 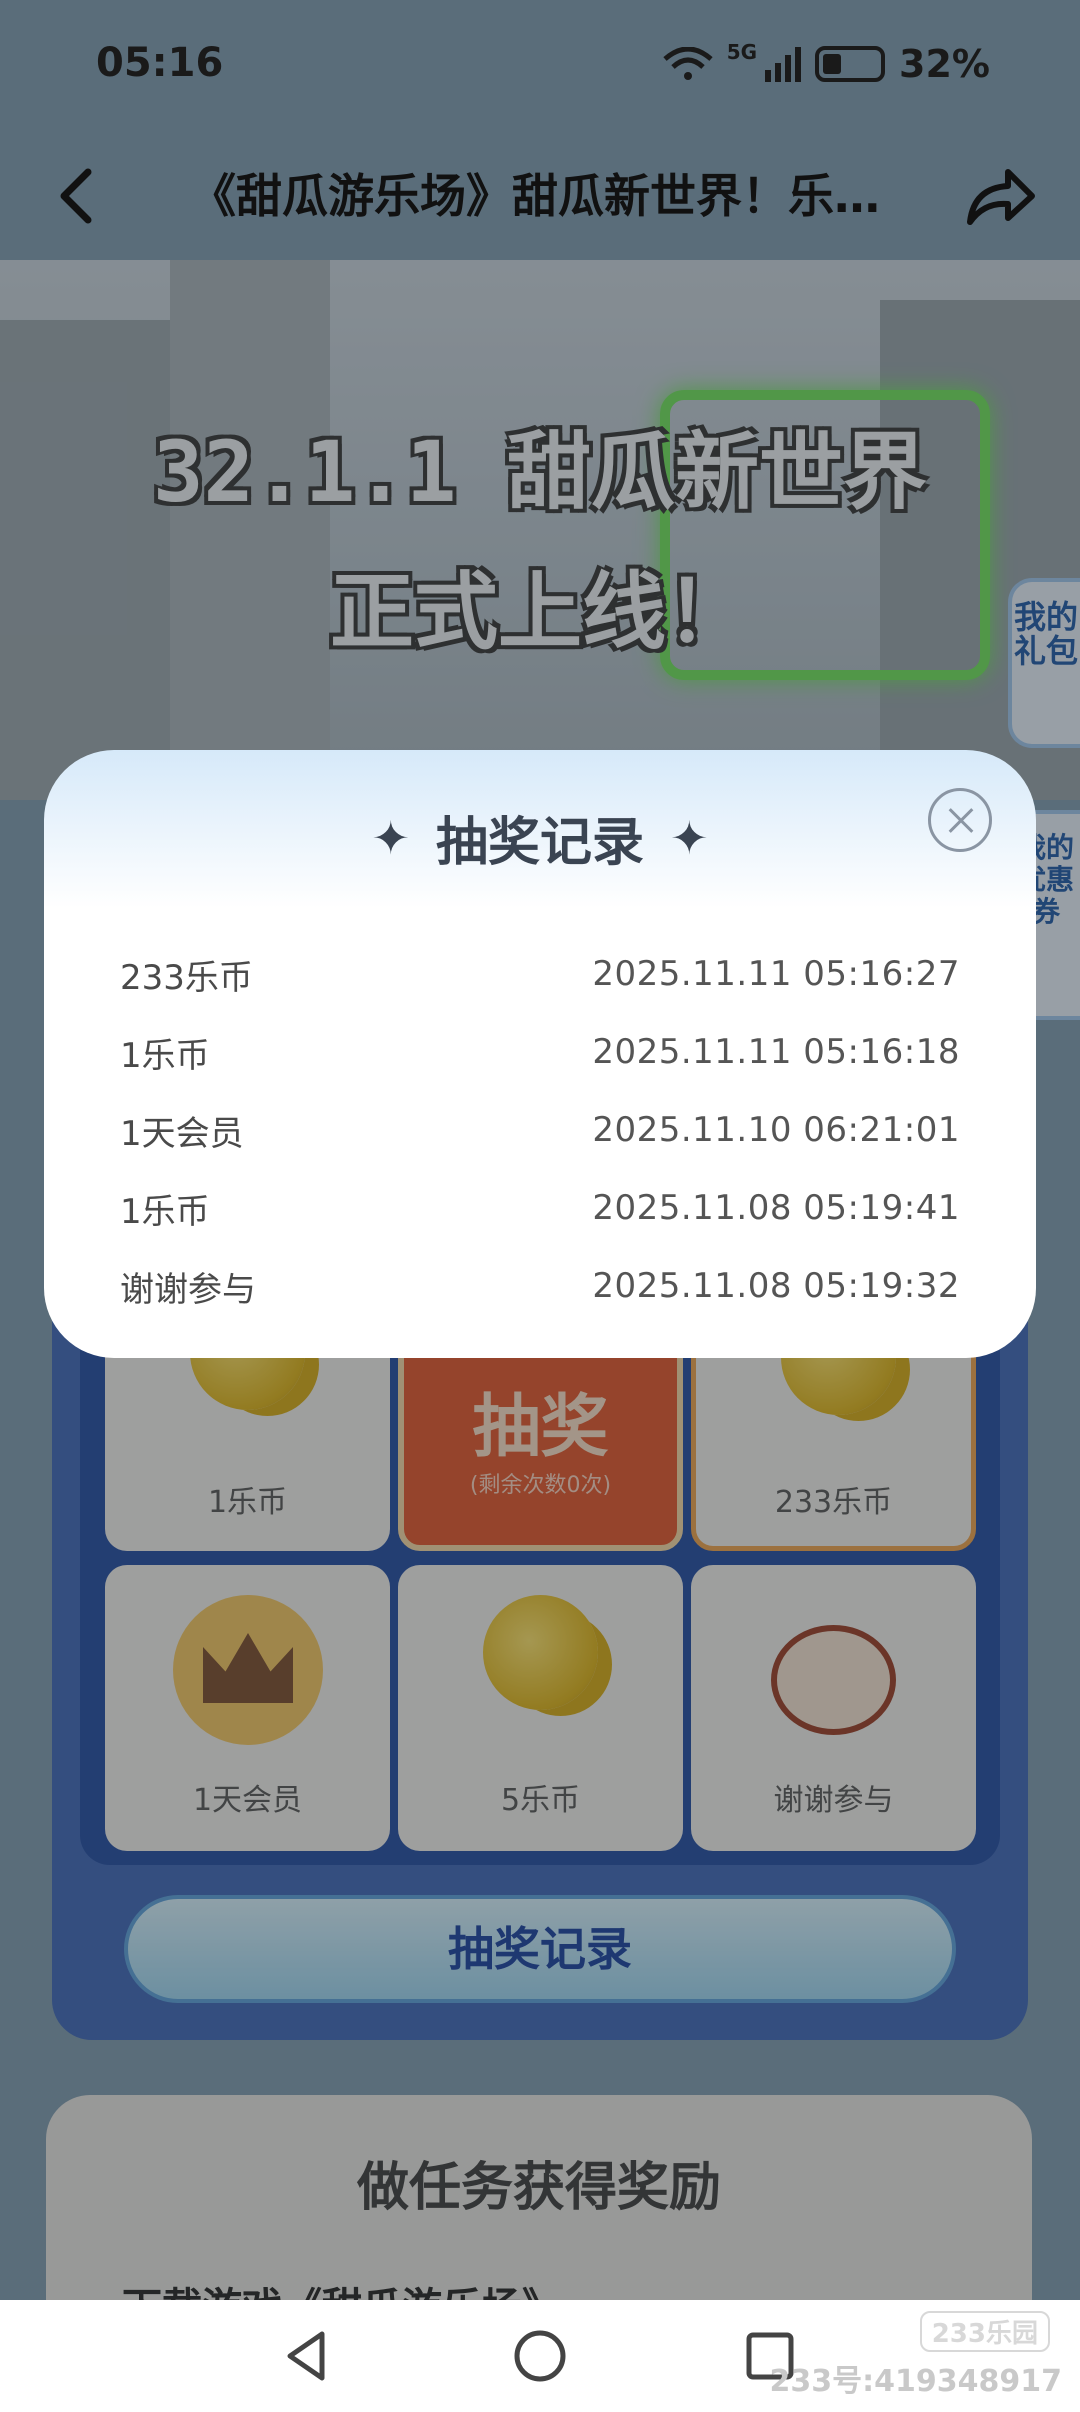 I want to click on record-prize: 1天会员, so click(x=182, y=1133).